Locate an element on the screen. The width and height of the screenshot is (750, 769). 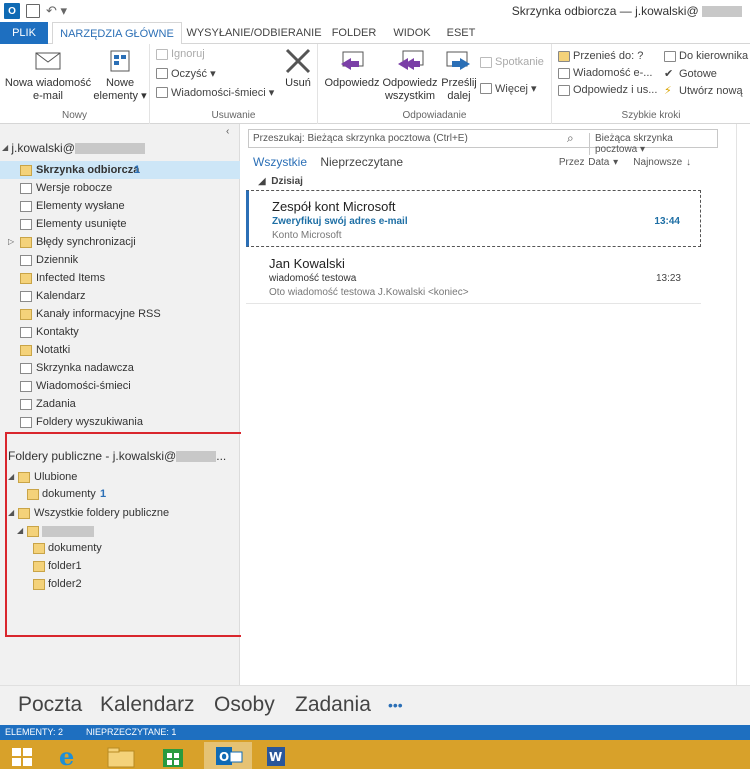
folder-item-outbox: Skrzynka nadawcza is located at coordinates (120, 368).